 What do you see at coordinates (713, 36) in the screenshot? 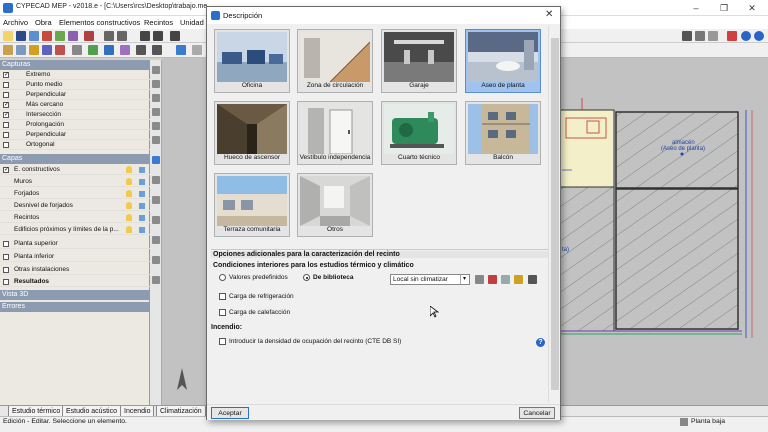
I see `settings-icon` at bounding box center [713, 36].